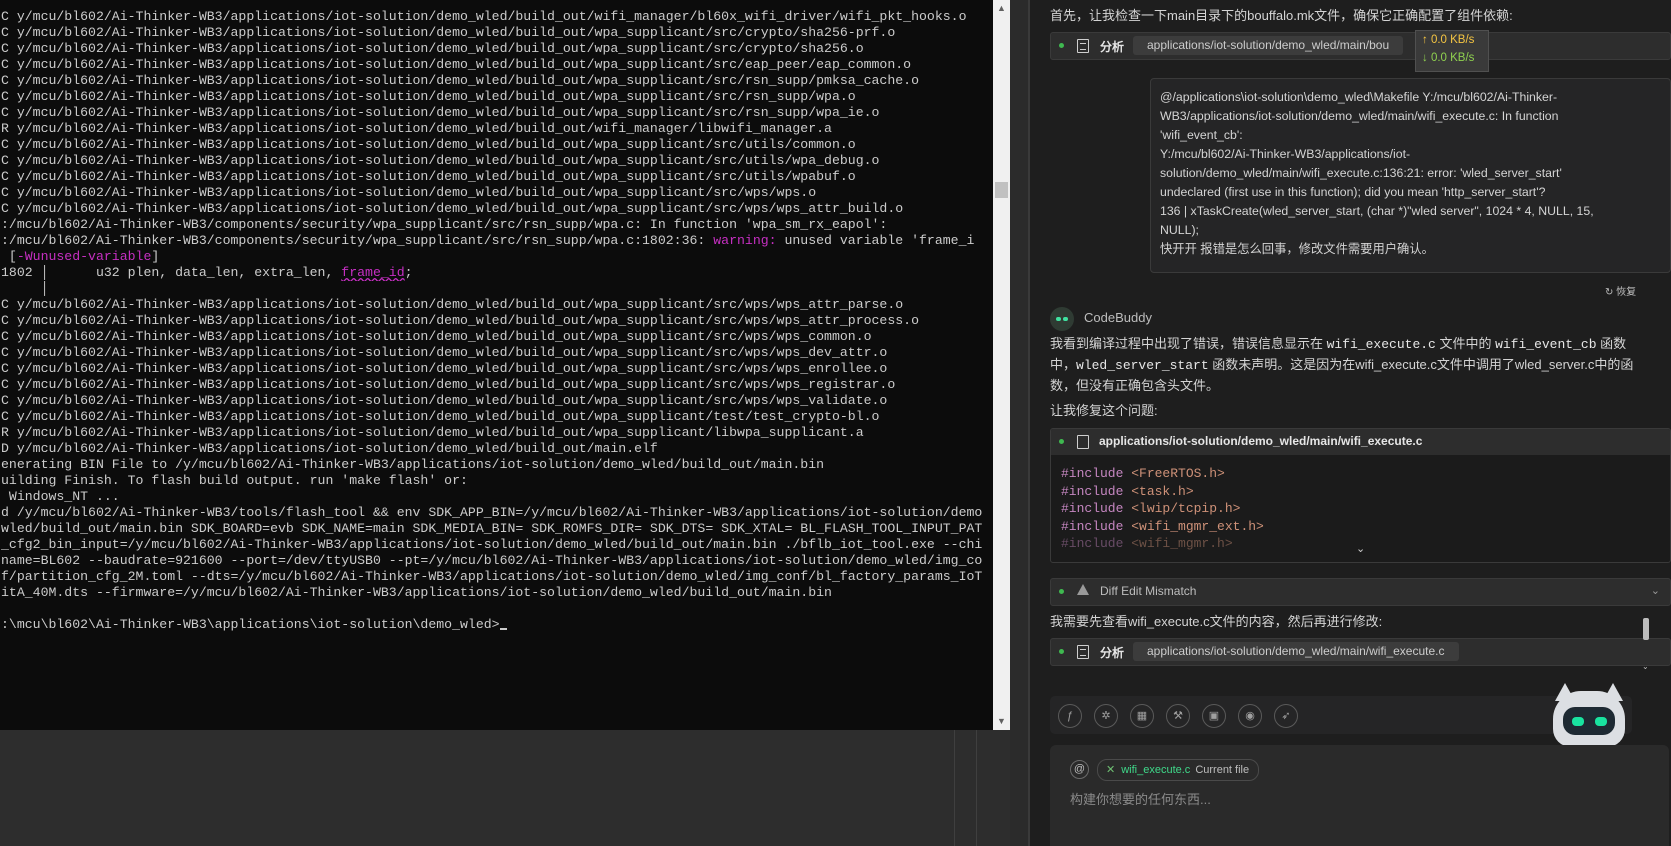  What do you see at coordinates (1188, 343) in the screenshot?
I see `reply-text: 我看到编译过程中出现了错误，错误信息显示在` at bounding box center [1188, 343].